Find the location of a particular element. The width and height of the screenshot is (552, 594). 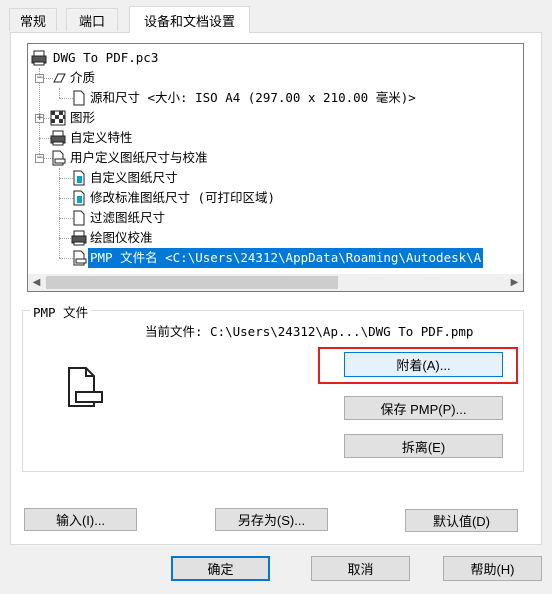

tree-item-modify-standard-paper: 修改标准图纸尺寸 (可打印区域) is located at coordinates (275, 198).